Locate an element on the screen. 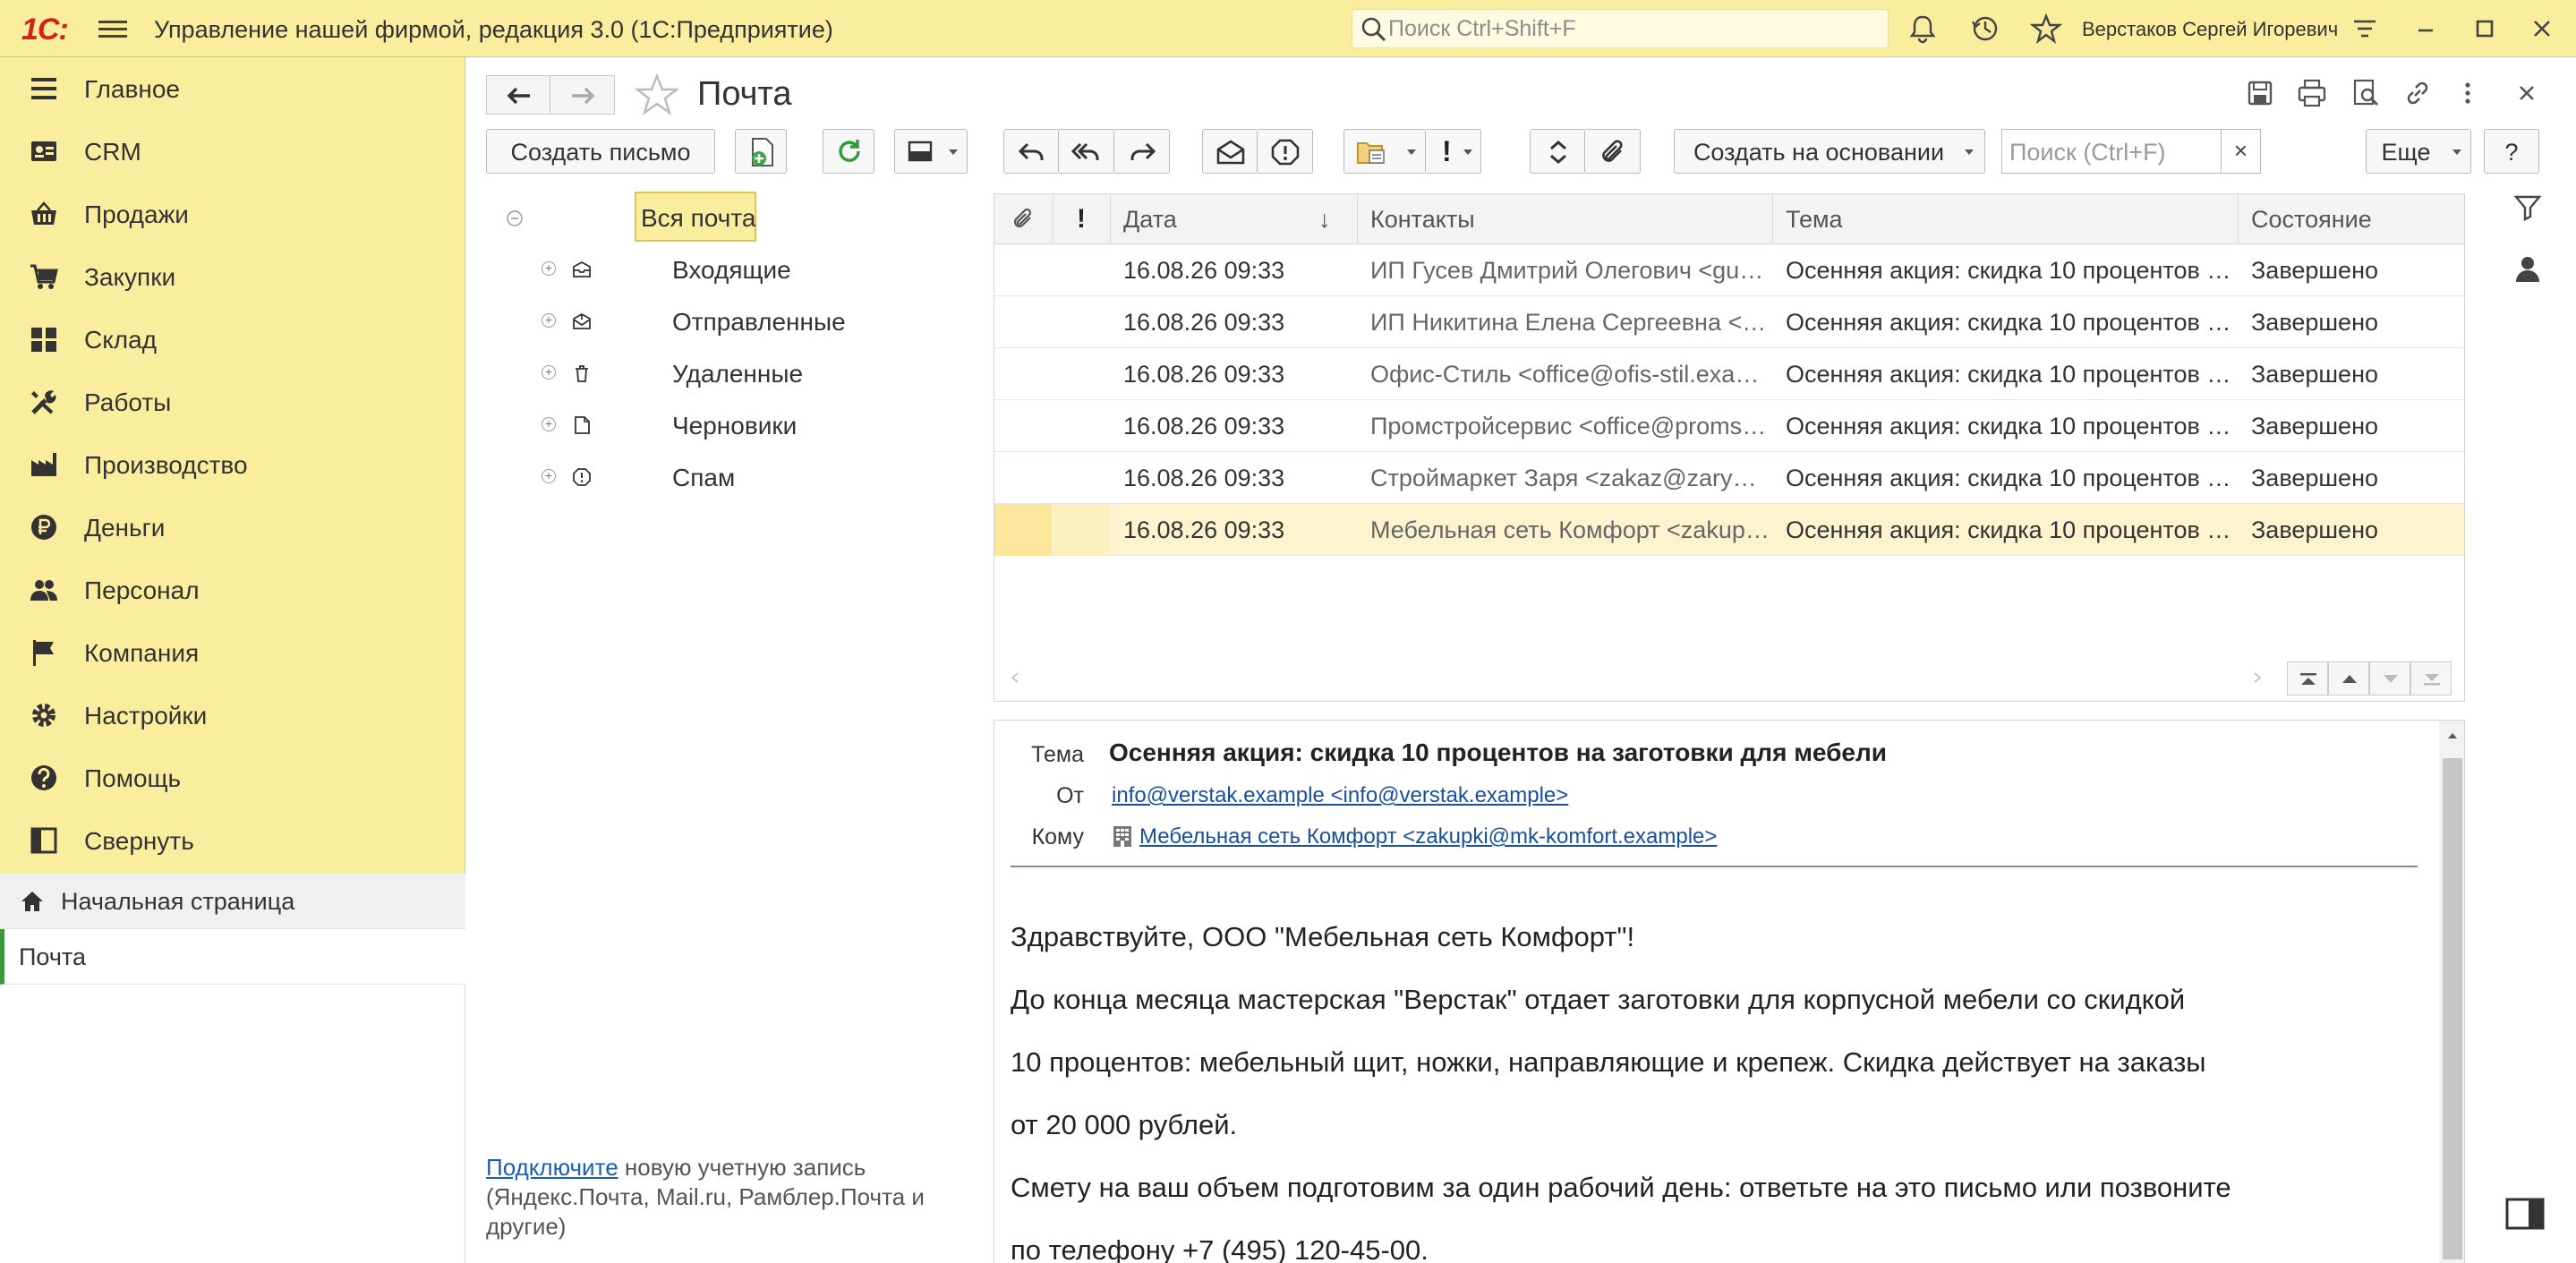 This screenshot has width=2576, height=1263. list-search-input is located at coordinates (2112, 153).